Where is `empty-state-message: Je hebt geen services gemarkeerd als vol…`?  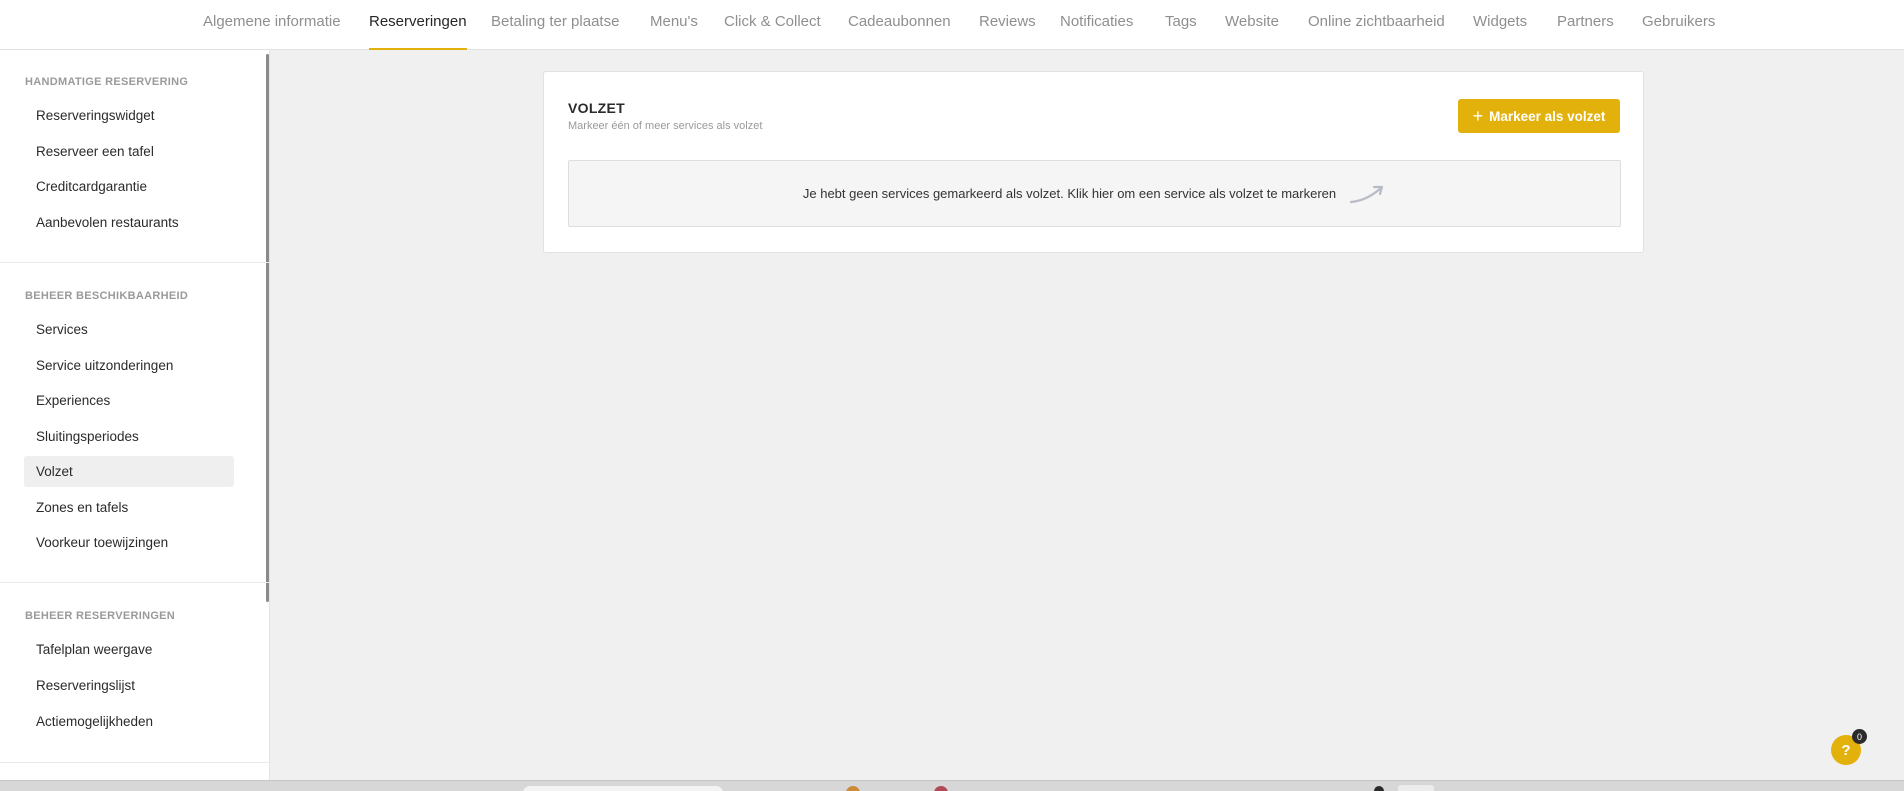
empty-state-message: Je hebt geen services gemarkeerd als vol… is located at coordinates (1069, 193).